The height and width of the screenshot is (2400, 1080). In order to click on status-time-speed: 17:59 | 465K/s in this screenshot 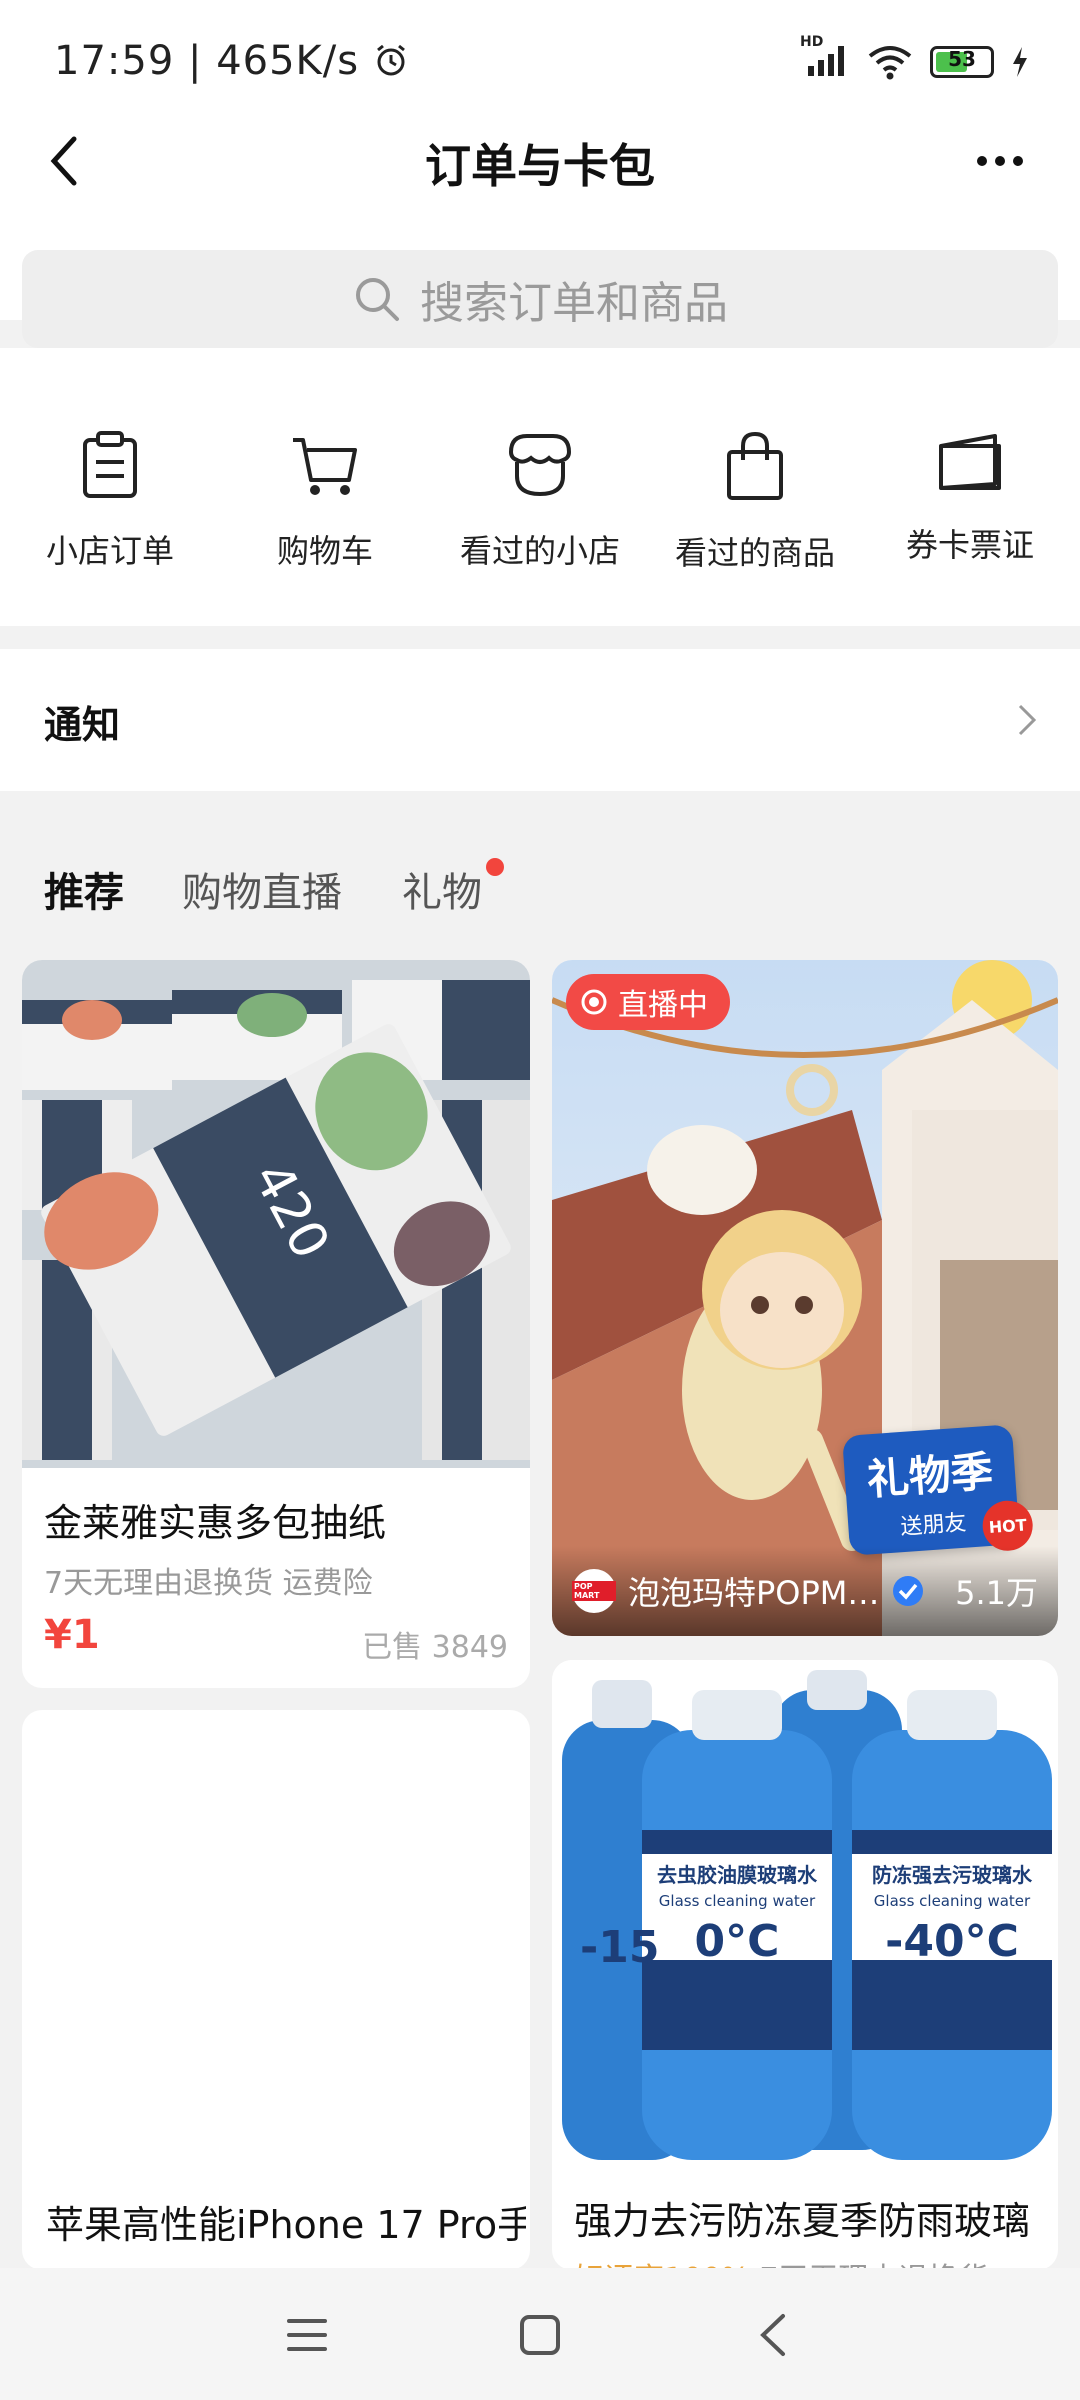, I will do `click(231, 61)`.